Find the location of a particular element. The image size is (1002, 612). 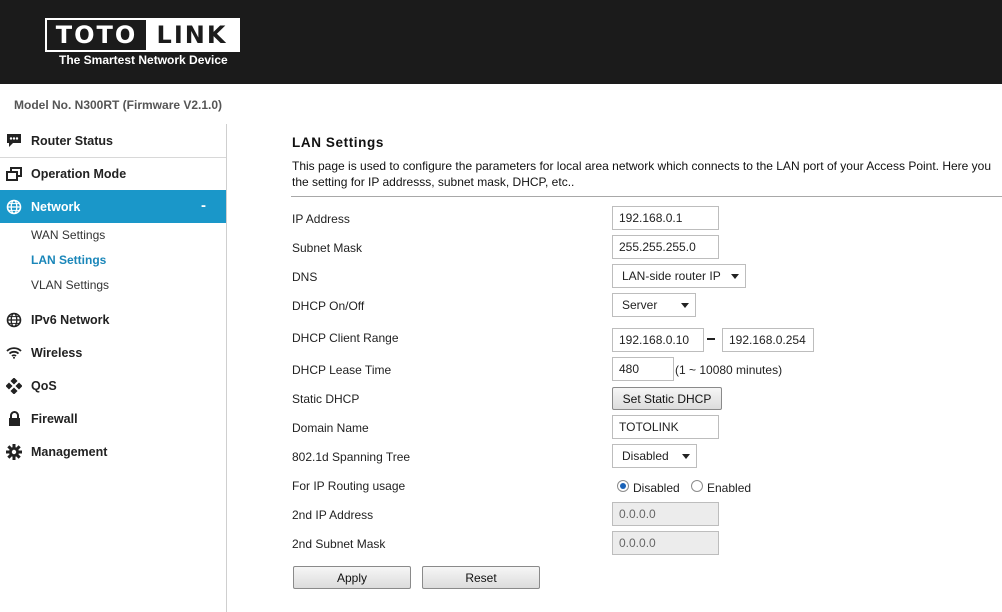

ip-routing-enabled-label: Enabled is located at coordinates (729, 488).